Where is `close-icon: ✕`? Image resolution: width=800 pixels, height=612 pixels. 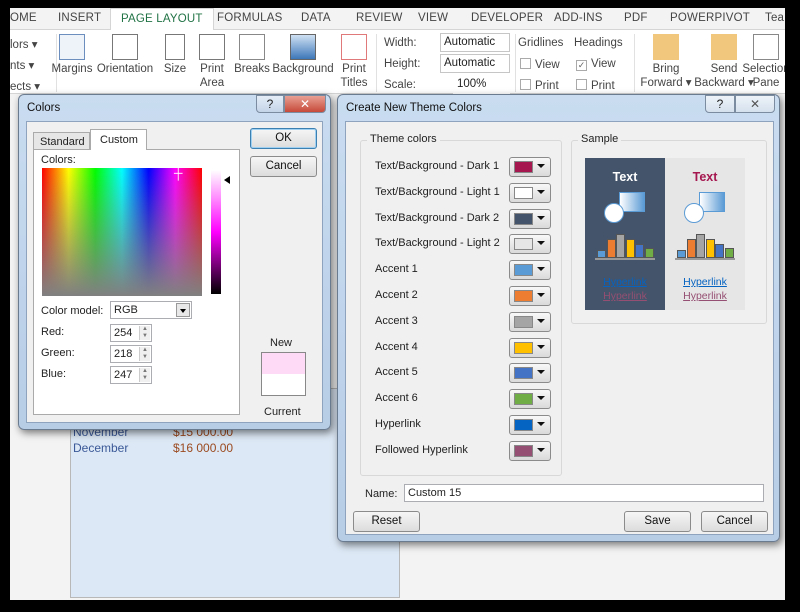
close-icon: ✕ is located at coordinates (305, 104).